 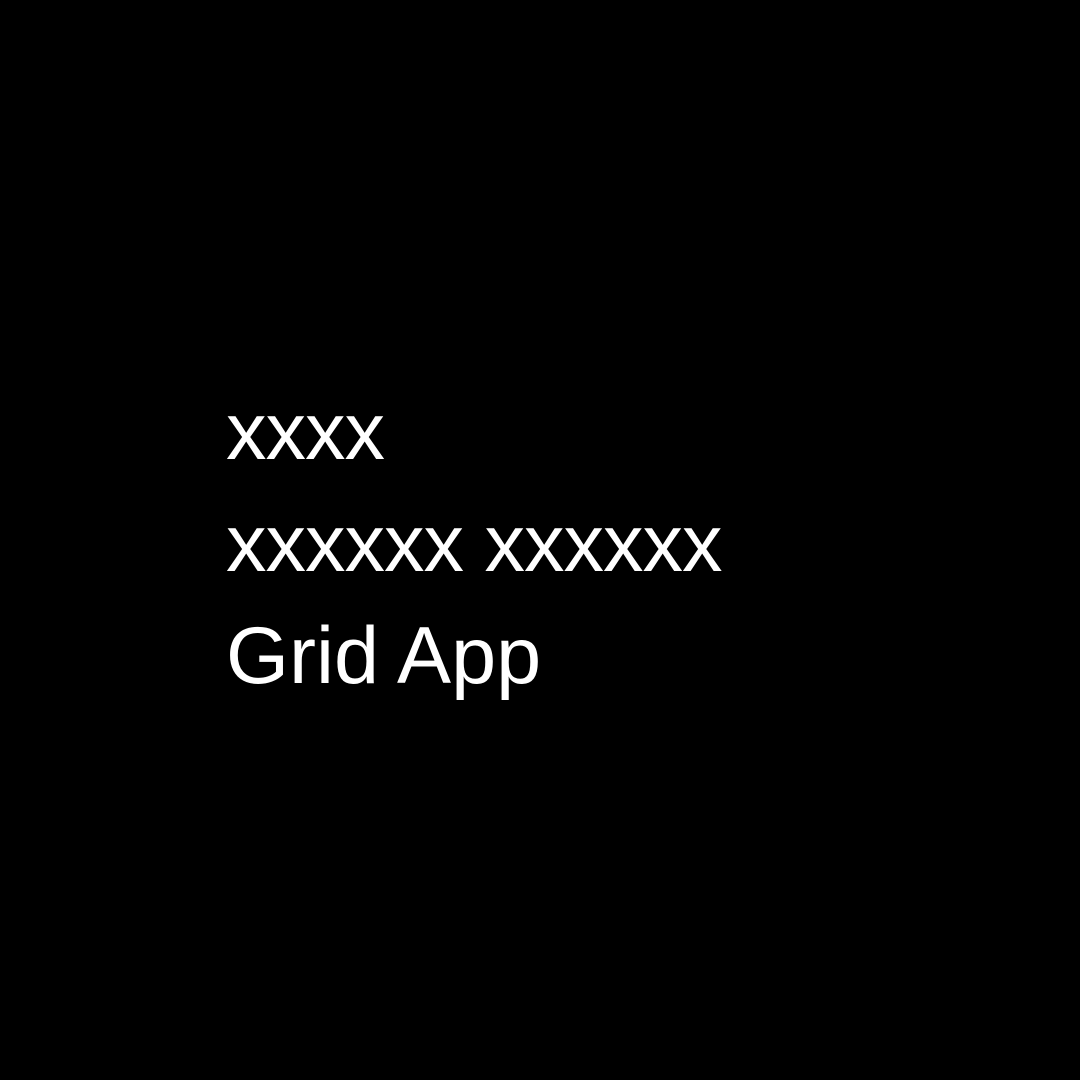 I want to click on placeholder-line-2: xxxxxx xxxxxx, so click(x=474, y=544).